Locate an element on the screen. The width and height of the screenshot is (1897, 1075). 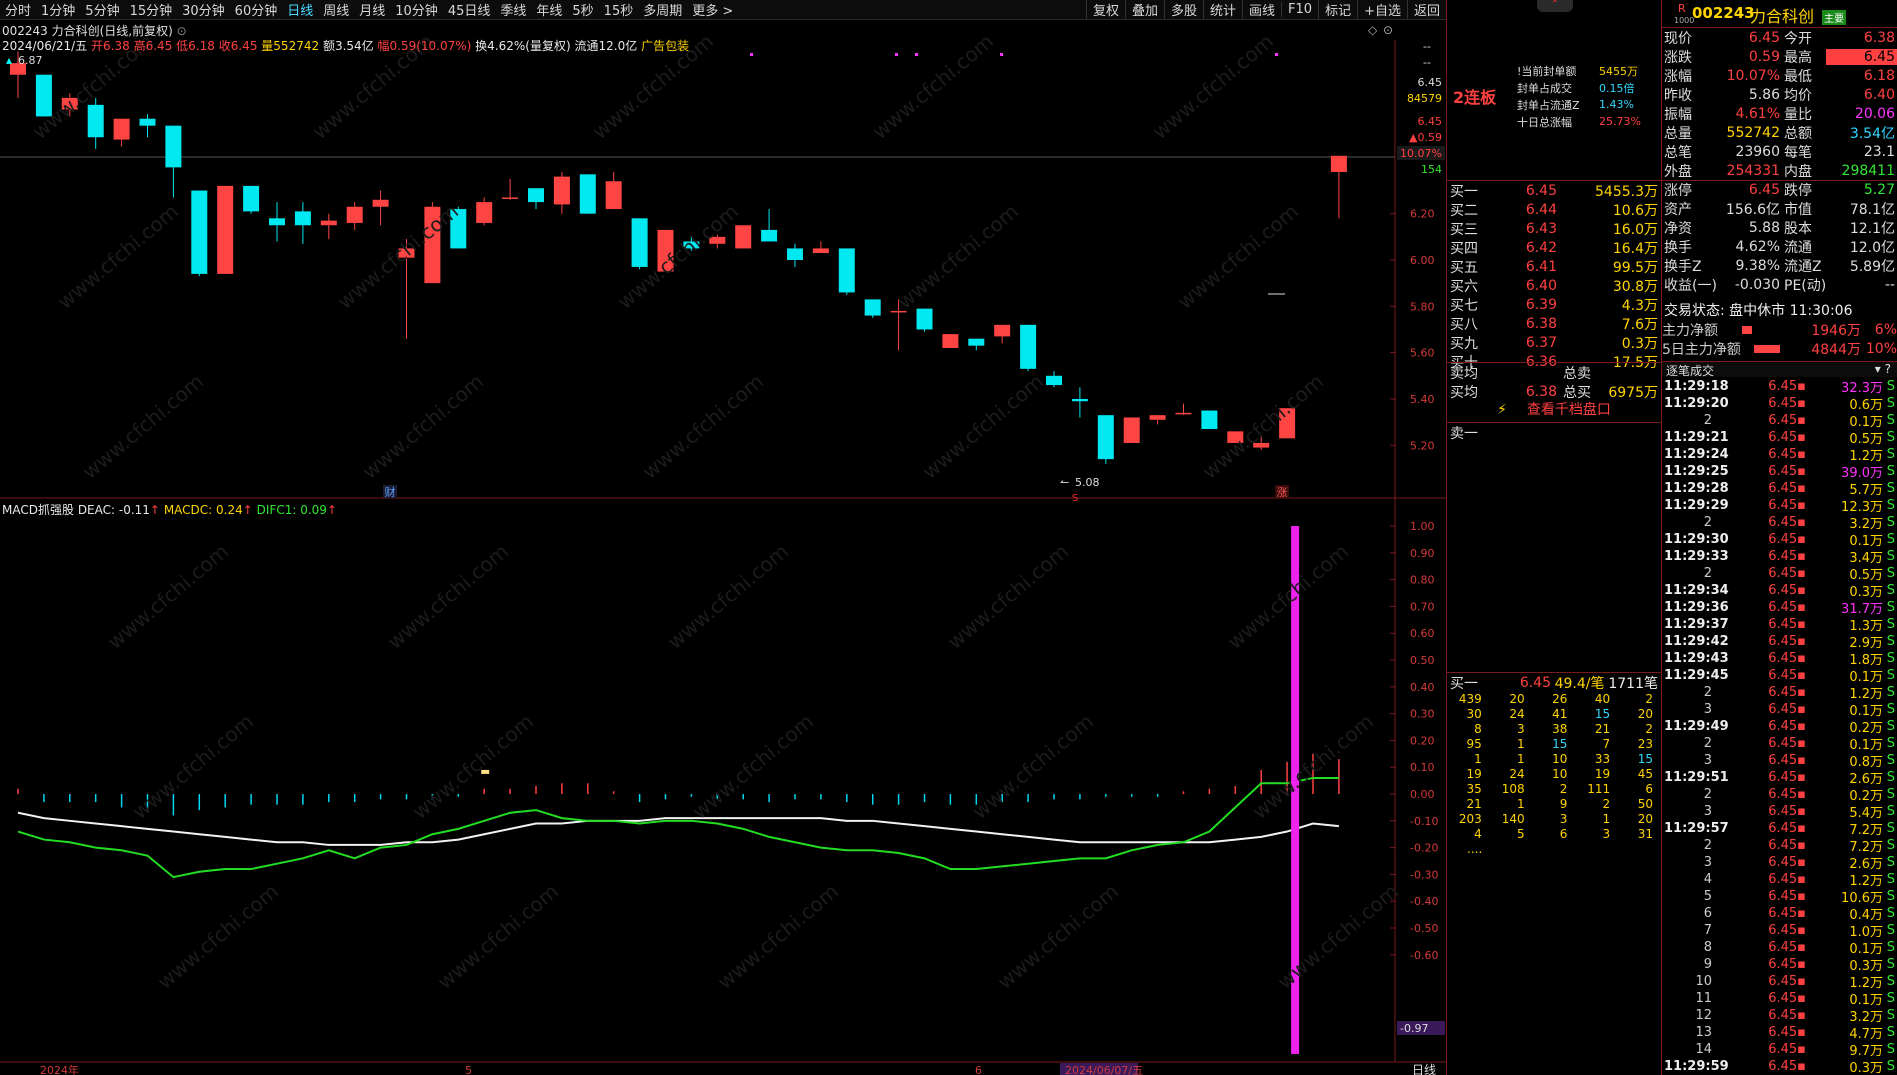
high-arrow: ▴ is located at coordinates (9, 60).